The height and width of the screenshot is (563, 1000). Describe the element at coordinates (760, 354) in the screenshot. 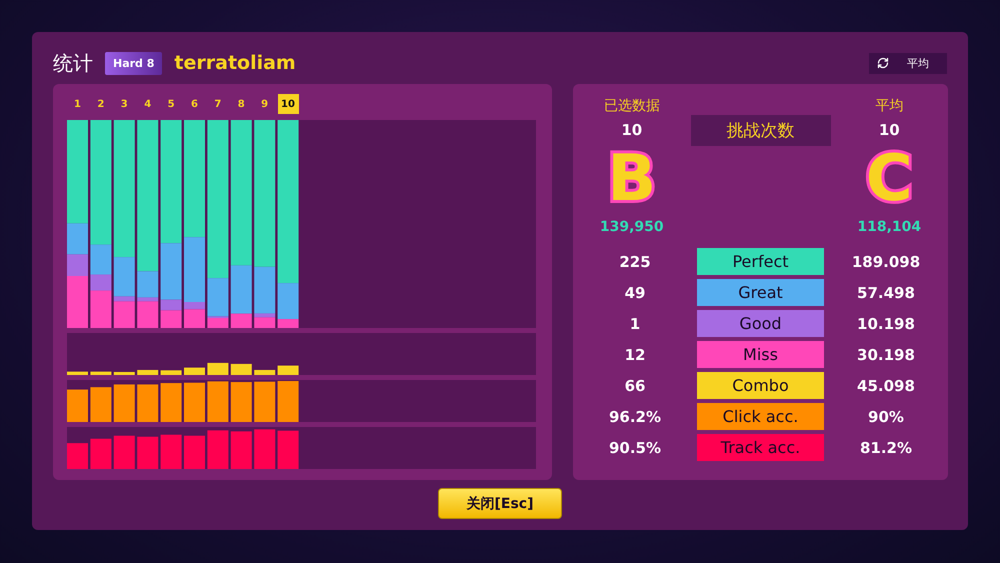

I see `stat-label: Miss` at that location.